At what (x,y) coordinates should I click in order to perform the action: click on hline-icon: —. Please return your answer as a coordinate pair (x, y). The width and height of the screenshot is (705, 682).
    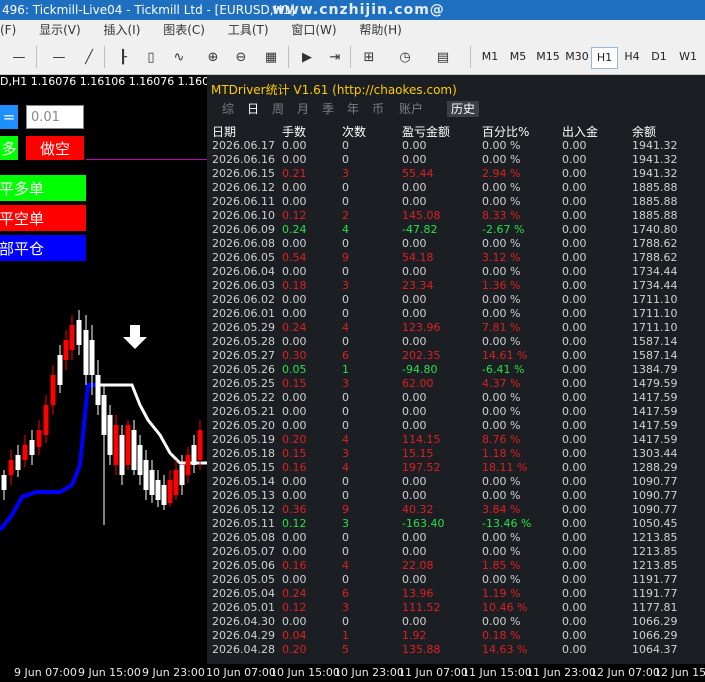
    Looking at the image, I should click on (59, 57).